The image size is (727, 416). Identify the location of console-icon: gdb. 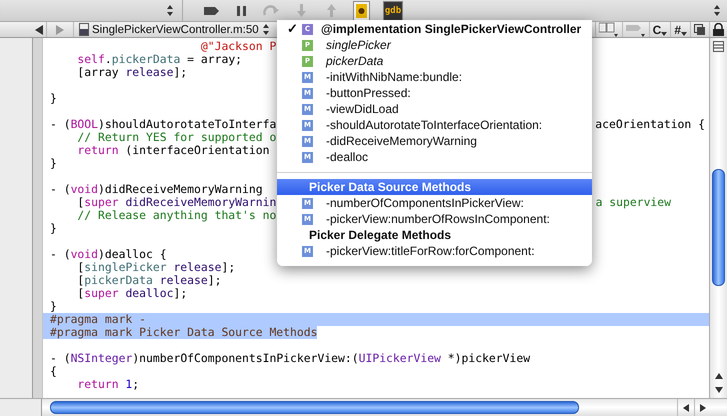
(393, 10).